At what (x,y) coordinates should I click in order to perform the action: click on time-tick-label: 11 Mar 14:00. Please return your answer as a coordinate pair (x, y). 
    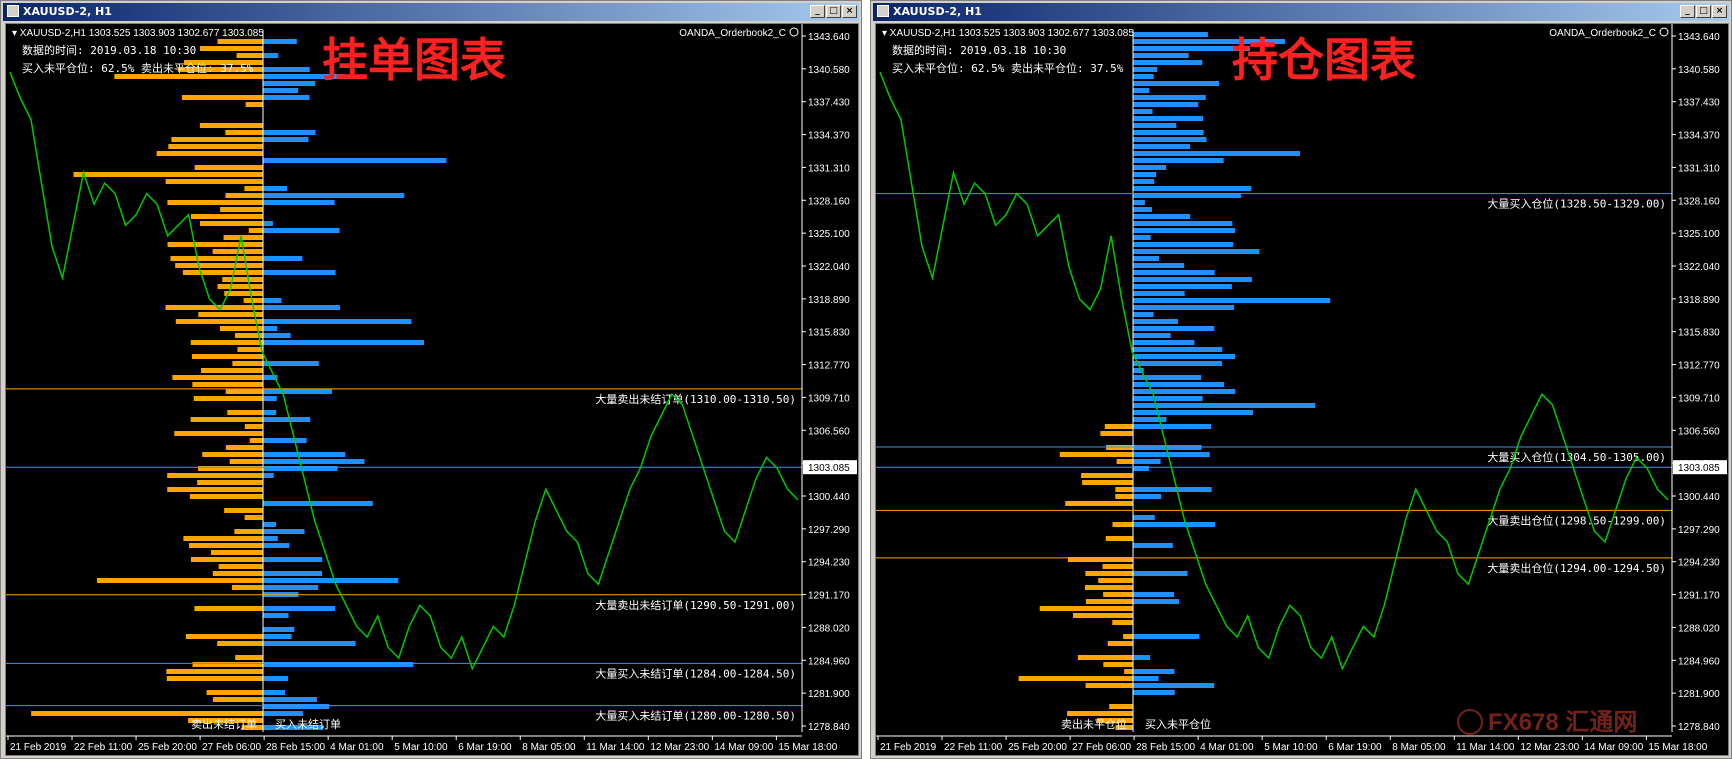
    Looking at the image, I should click on (1485, 747).